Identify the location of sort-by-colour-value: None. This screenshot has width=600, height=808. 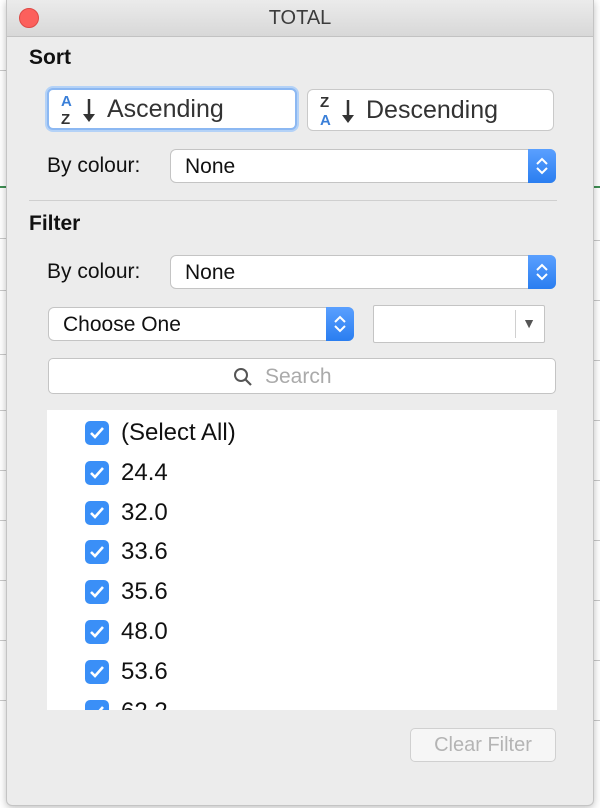
(210, 166).